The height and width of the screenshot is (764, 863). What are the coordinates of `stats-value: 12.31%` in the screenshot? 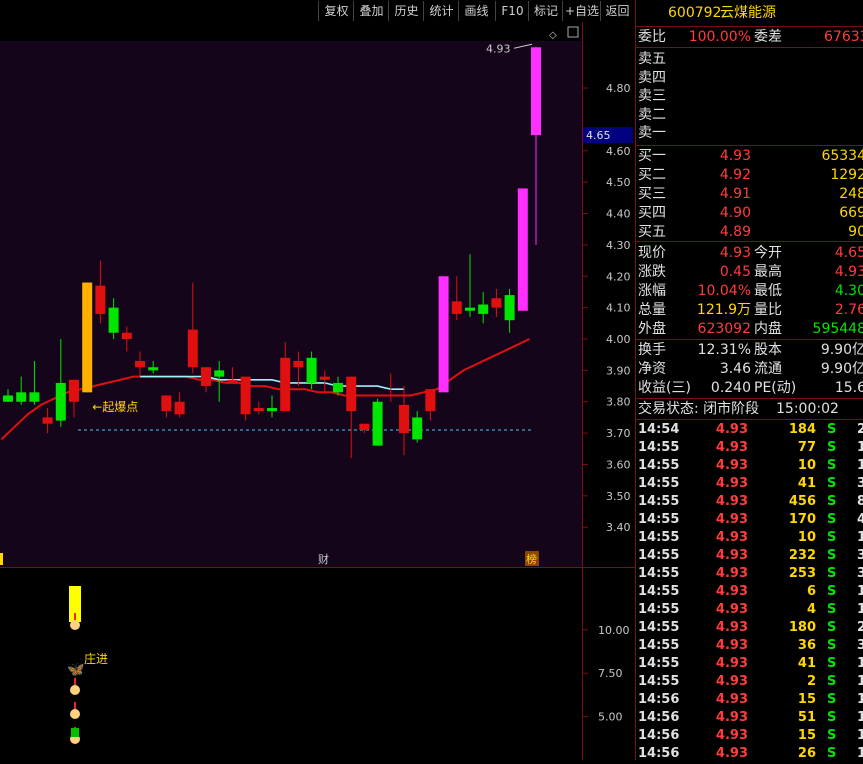 It's located at (724, 350).